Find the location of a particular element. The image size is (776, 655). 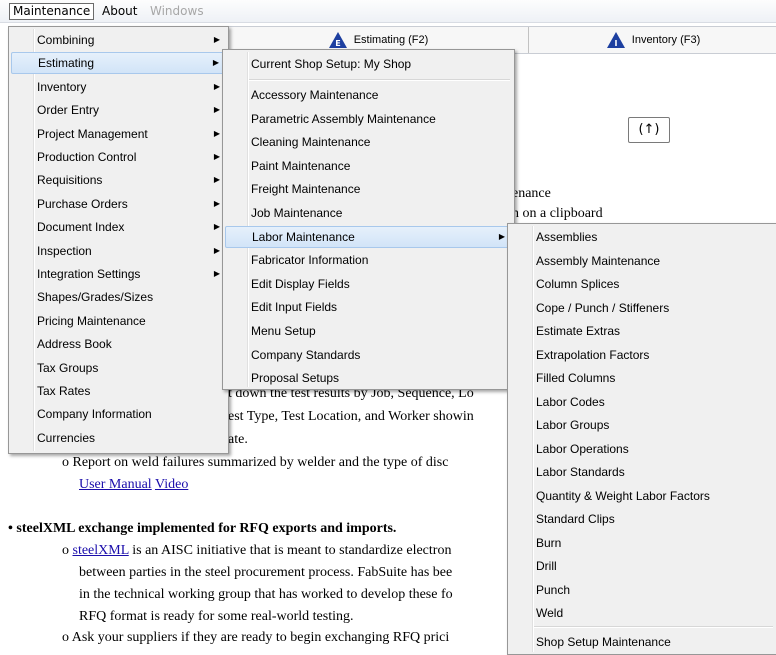

menu-item-inventory: Inventory ▶ is located at coordinates (118, 87).